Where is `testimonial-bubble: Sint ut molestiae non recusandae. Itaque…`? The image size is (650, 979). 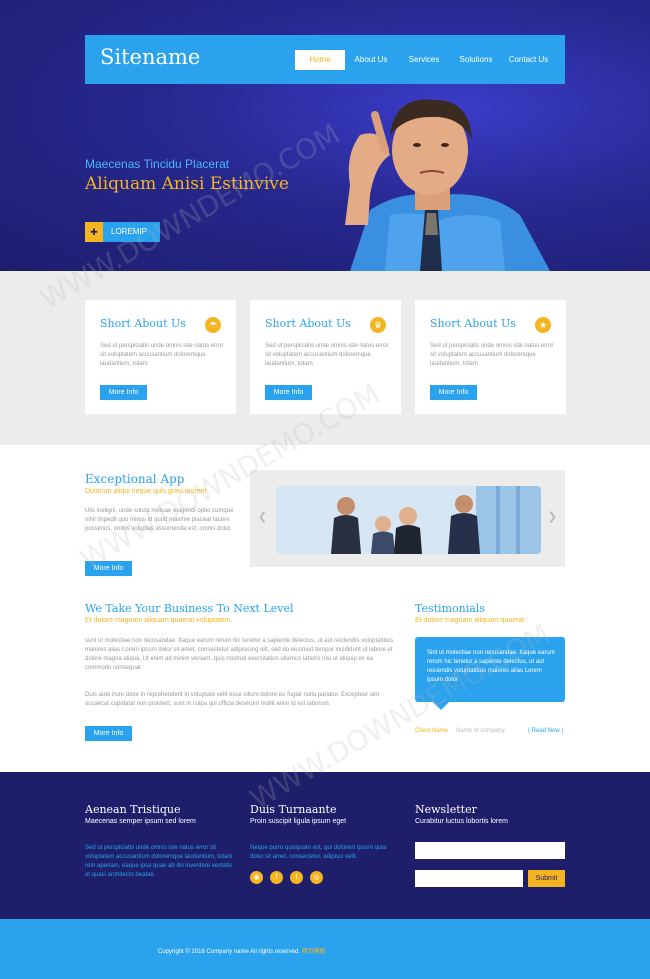
testimonial-bubble: Sint ut molestiae non recusandae. Itaque… is located at coordinates (490, 673).